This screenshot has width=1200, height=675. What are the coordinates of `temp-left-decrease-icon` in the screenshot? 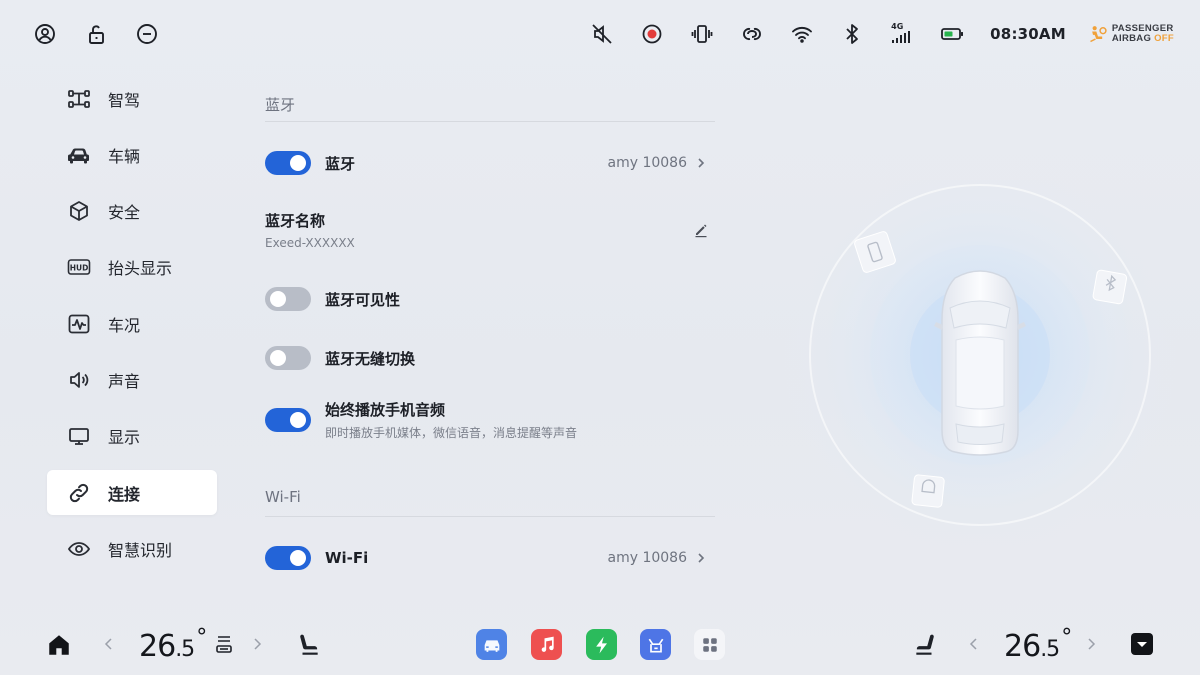 It's located at (109, 644).